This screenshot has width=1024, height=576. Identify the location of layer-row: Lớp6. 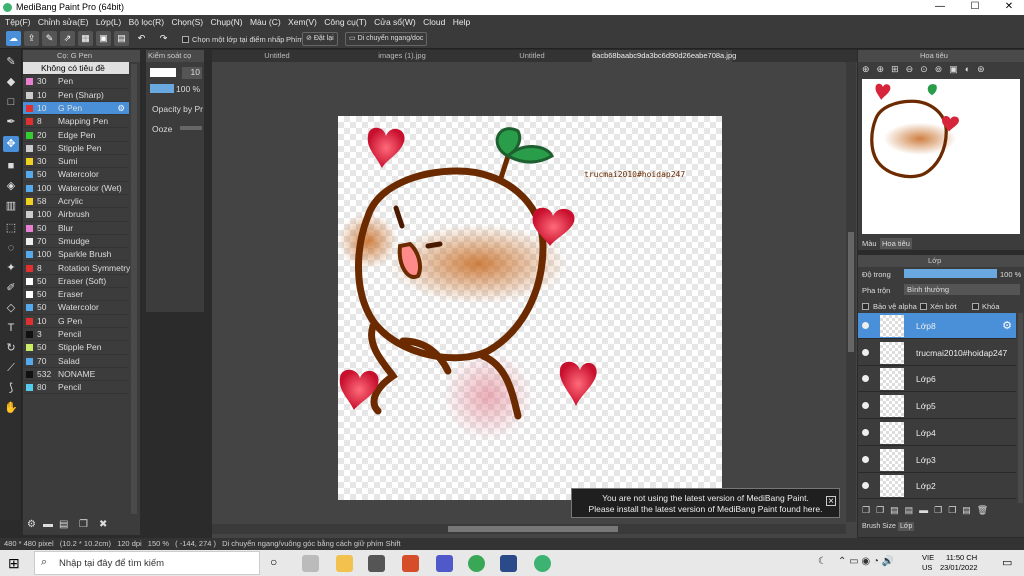
(937, 379).